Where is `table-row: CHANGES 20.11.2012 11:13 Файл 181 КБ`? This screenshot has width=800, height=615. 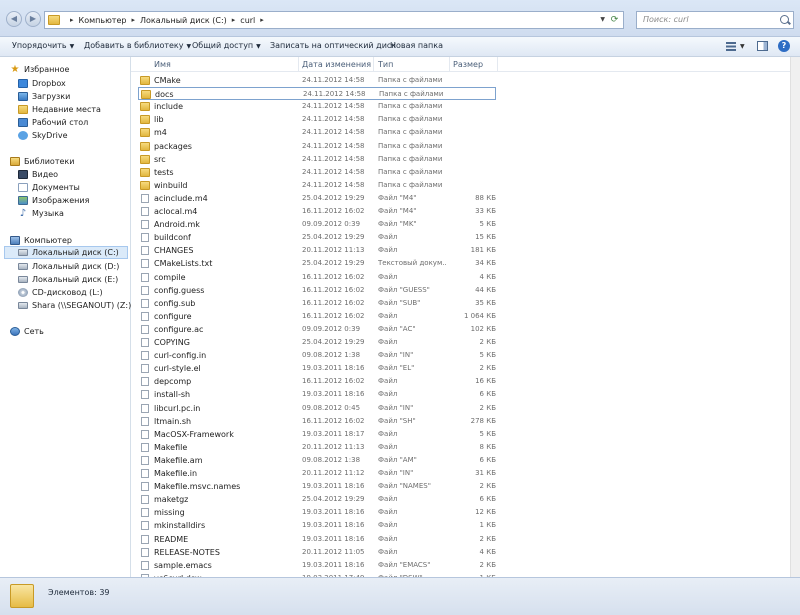 table-row: CHANGES 20.11.2012 11:13 Файл 181 КБ is located at coordinates (317, 250).